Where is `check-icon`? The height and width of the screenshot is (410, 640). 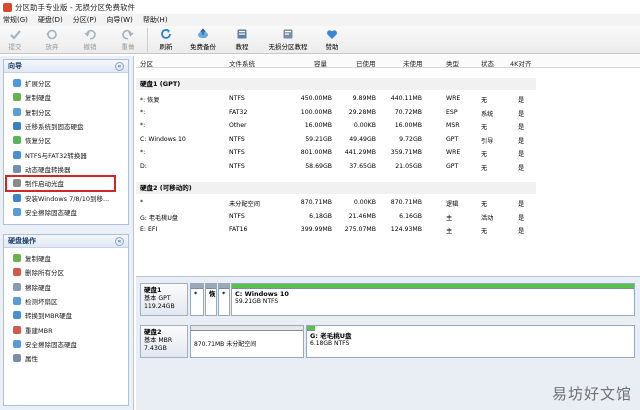
check-icon is located at coordinates (17, 301).